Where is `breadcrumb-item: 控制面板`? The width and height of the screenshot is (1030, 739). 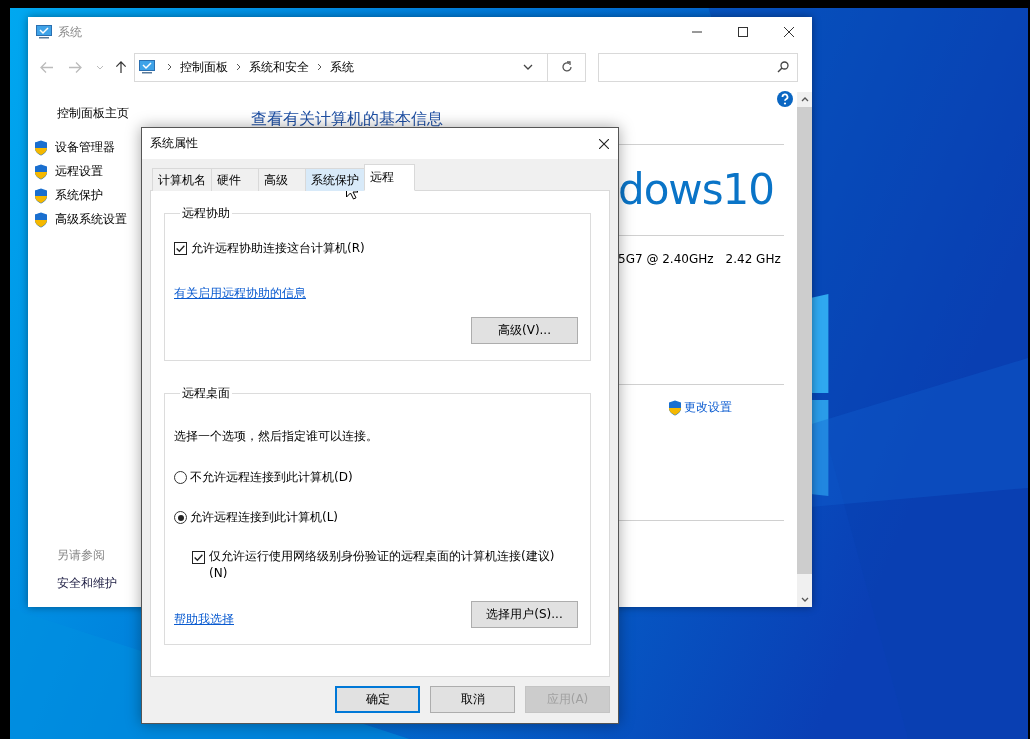
breadcrumb-item: 控制面板 is located at coordinates (204, 67).